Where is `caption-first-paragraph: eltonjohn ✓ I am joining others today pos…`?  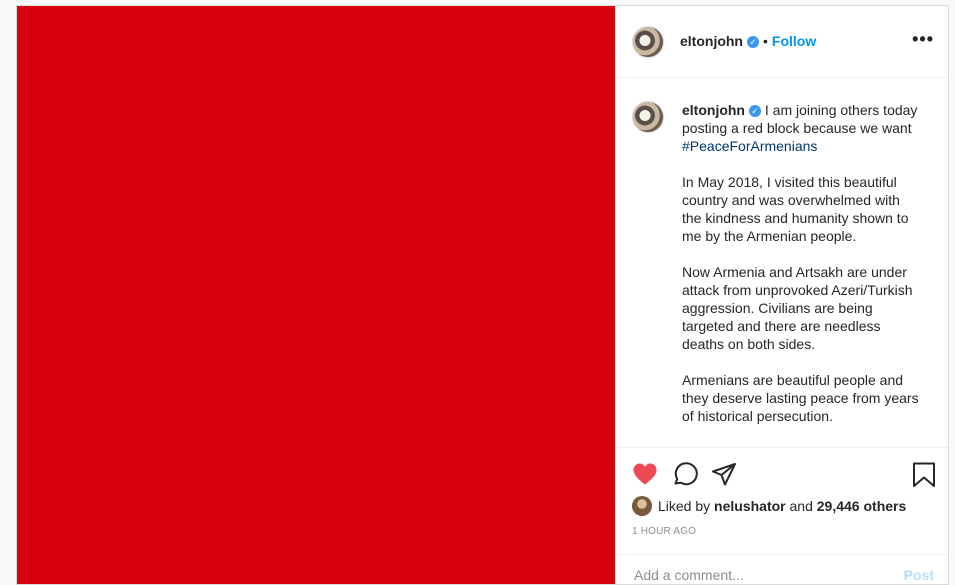
caption-first-paragraph: eltonjohn ✓ I am joining others today pos… is located at coordinates (802, 128).